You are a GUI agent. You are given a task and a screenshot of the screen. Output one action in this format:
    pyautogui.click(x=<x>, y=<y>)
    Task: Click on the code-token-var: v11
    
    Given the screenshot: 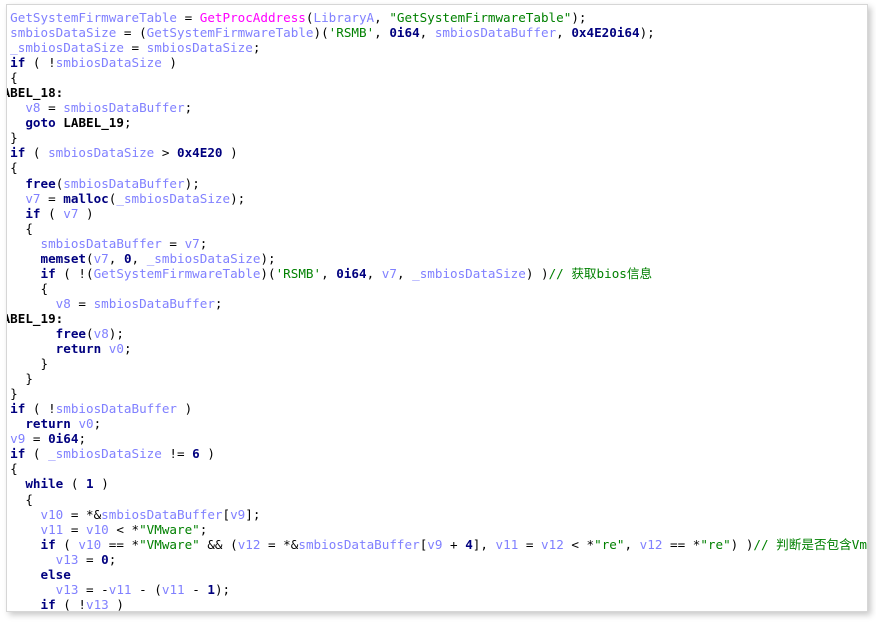 What is the action you would take?
    pyautogui.click(x=507, y=544)
    